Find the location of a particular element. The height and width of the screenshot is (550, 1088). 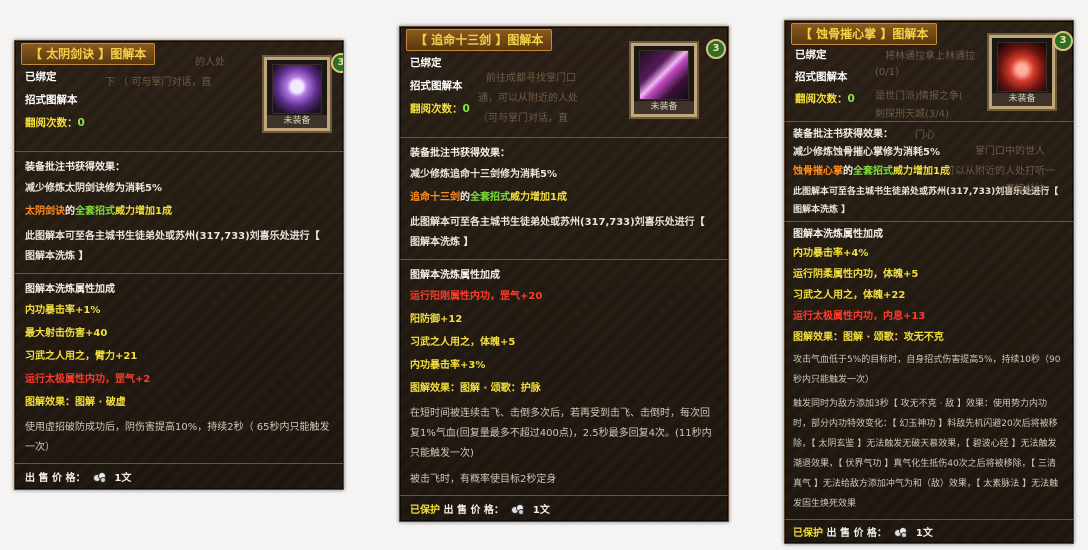

wash-stat: 习武之人用之，臂力+21 is located at coordinates (81, 356).